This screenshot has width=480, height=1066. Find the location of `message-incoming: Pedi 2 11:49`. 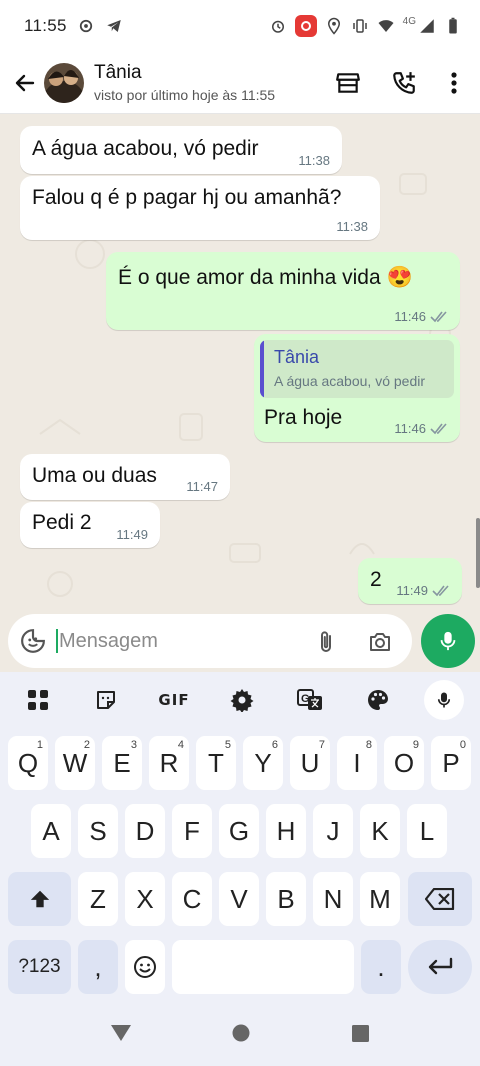

message-incoming: Pedi 2 11:49 is located at coordinates (90, 525).